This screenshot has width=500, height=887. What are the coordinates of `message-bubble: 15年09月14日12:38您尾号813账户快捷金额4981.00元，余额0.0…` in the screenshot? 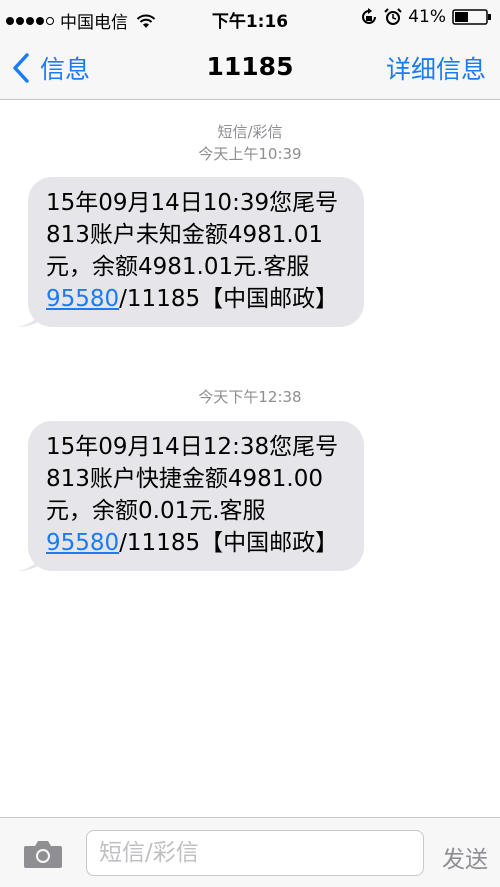 It's located at (190, 496).